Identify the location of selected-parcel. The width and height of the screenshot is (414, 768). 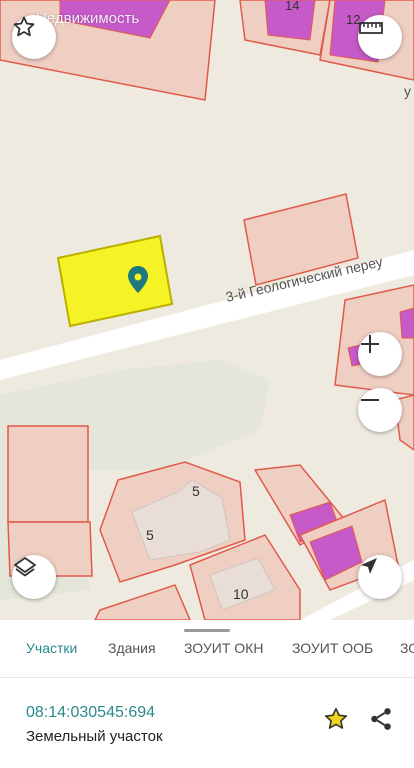
(115, 281).